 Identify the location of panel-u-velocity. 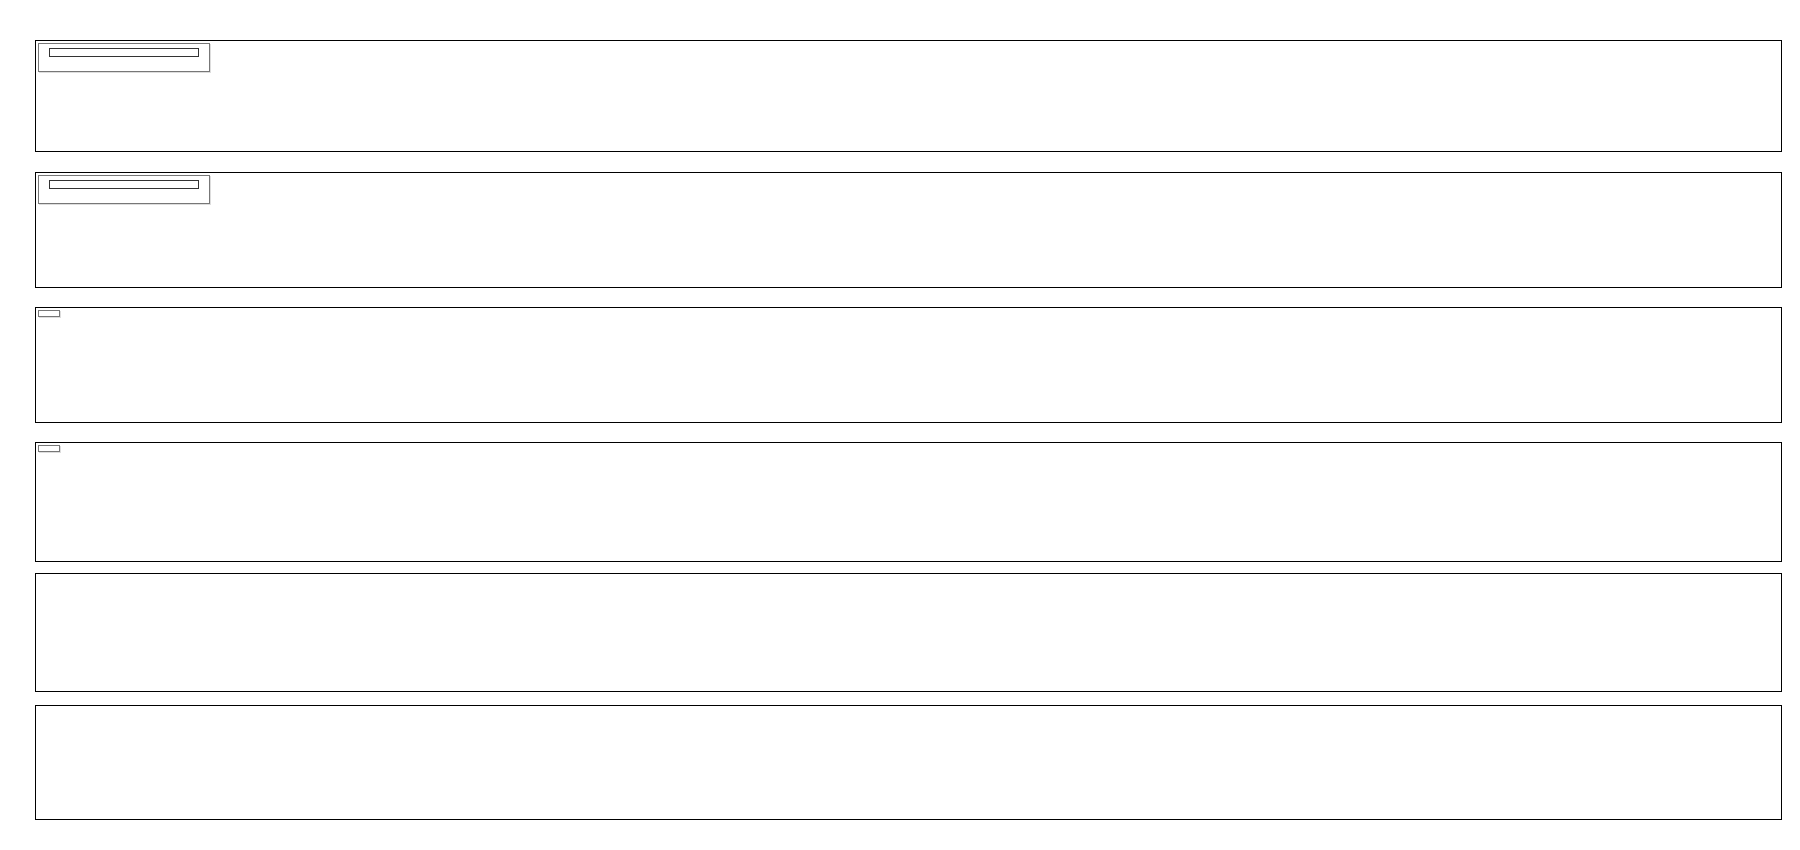
(908, 96).